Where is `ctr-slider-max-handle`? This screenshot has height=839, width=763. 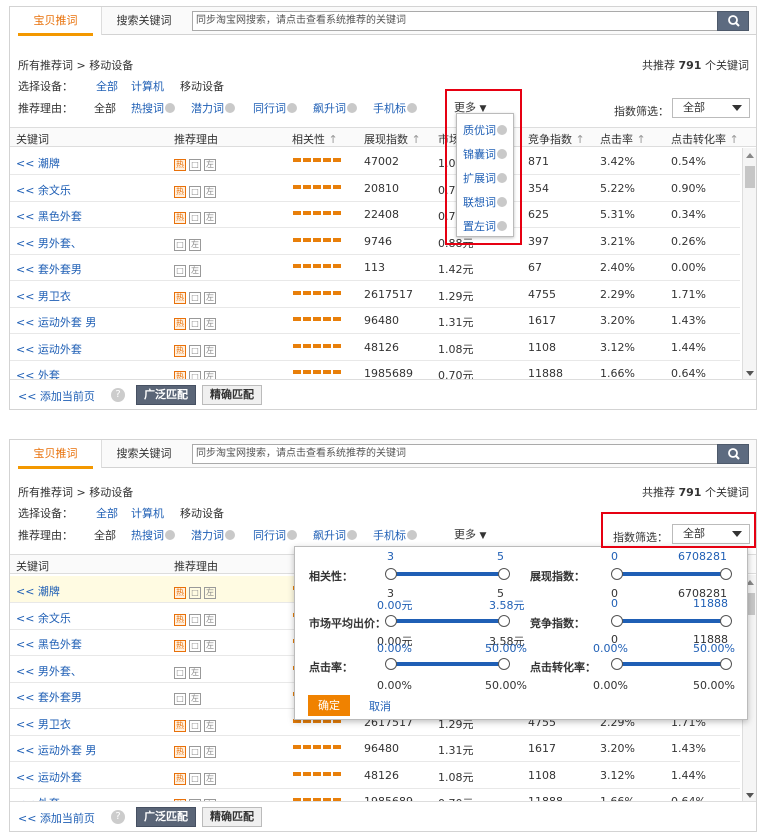
ctr-slider-max-handle is located at coordinates (504, 664).